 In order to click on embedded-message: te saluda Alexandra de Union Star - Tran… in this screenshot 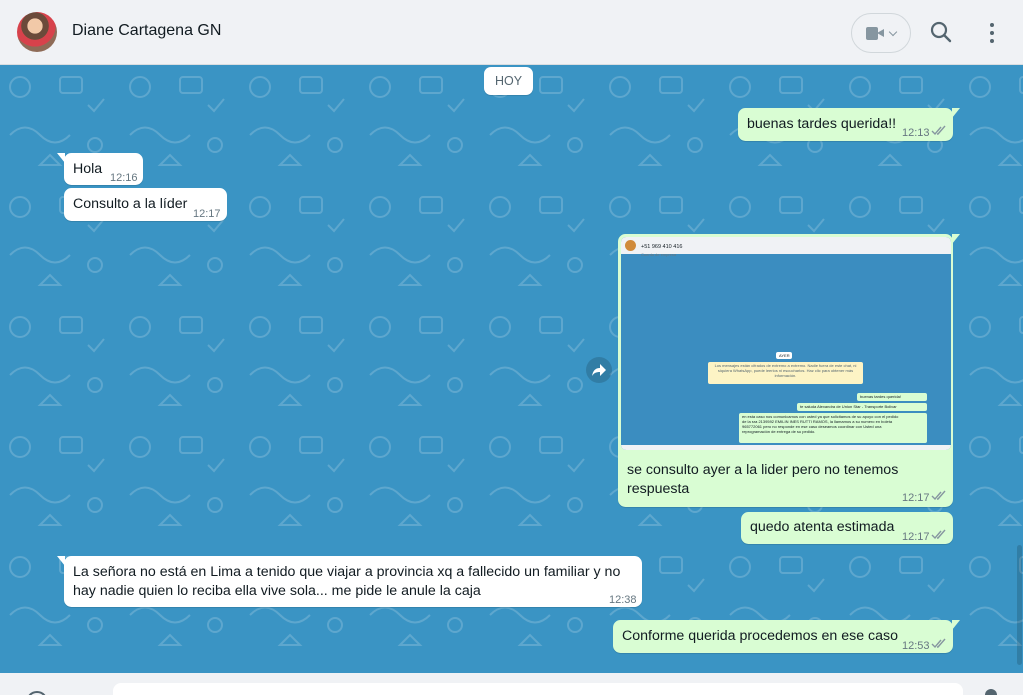, I will do `click(862, 407)`.